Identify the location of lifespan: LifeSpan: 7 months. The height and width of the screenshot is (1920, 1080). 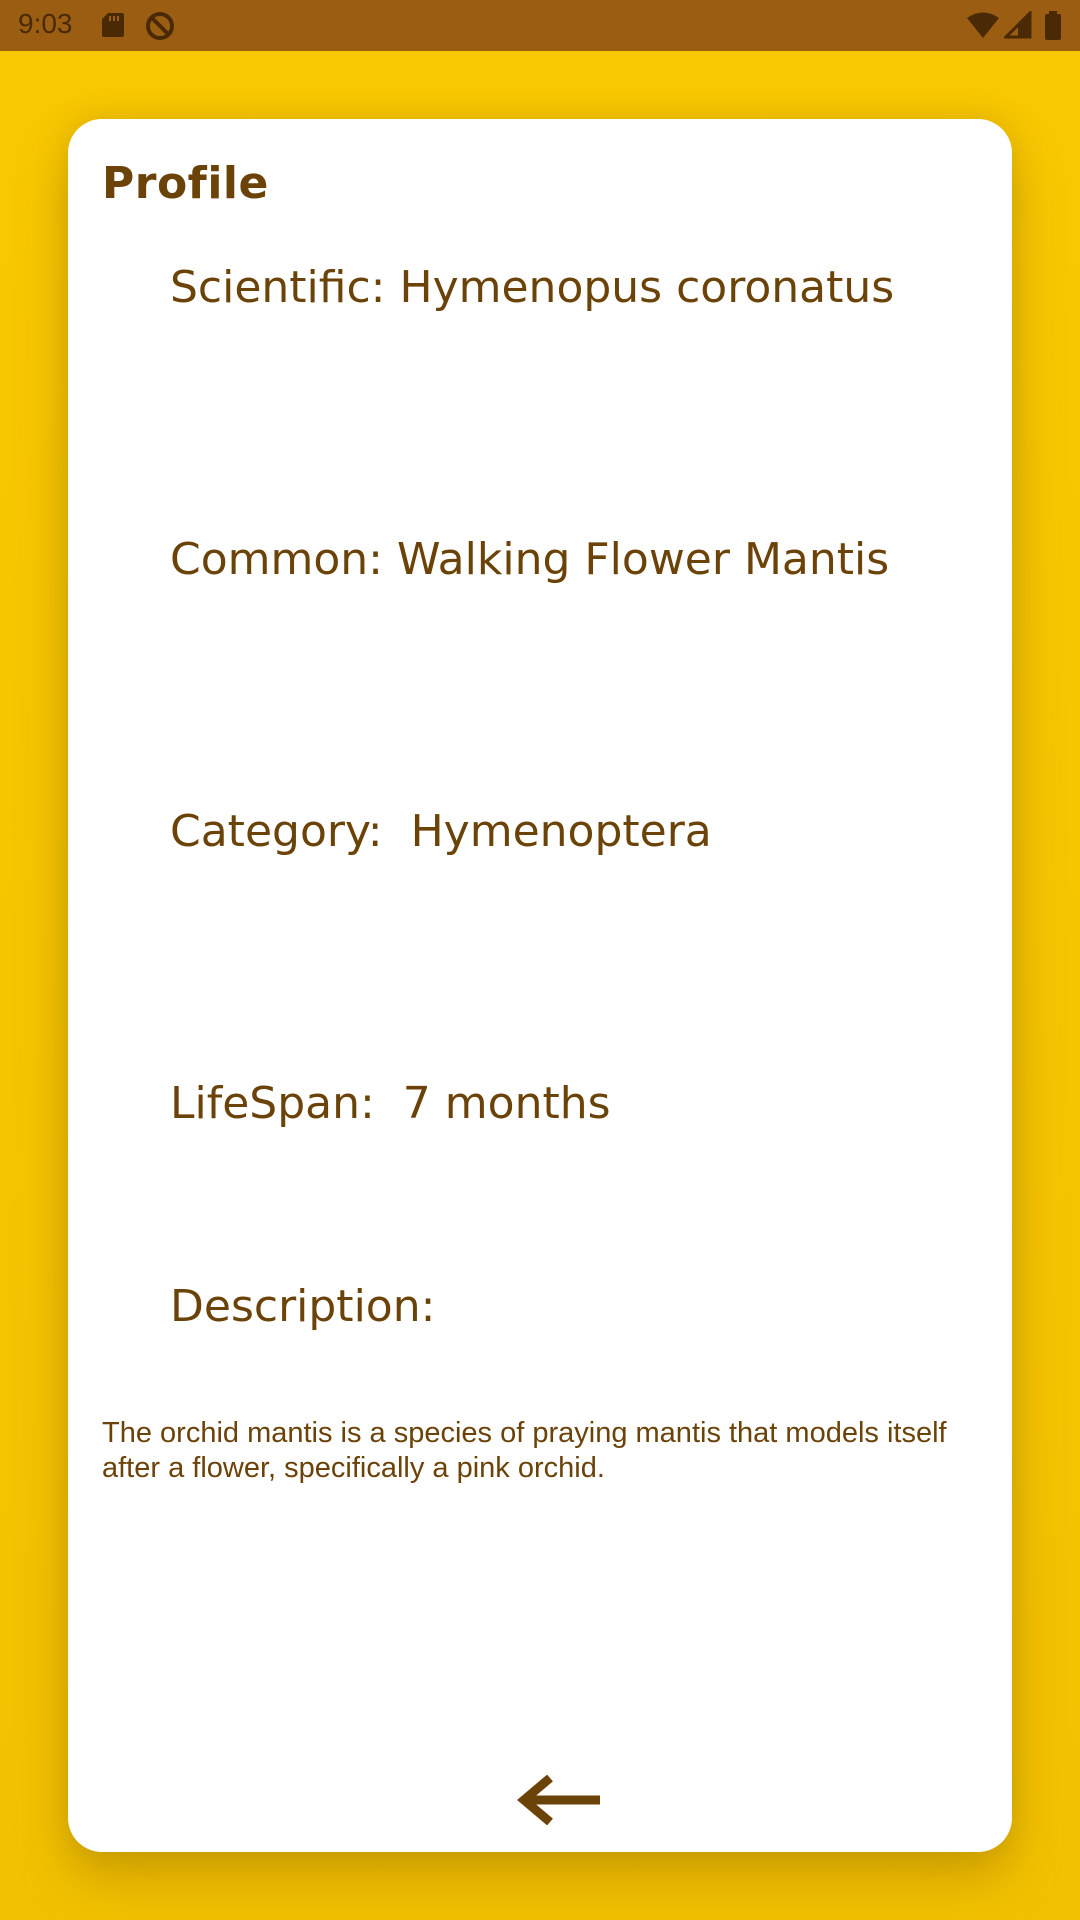
(390, 1103).